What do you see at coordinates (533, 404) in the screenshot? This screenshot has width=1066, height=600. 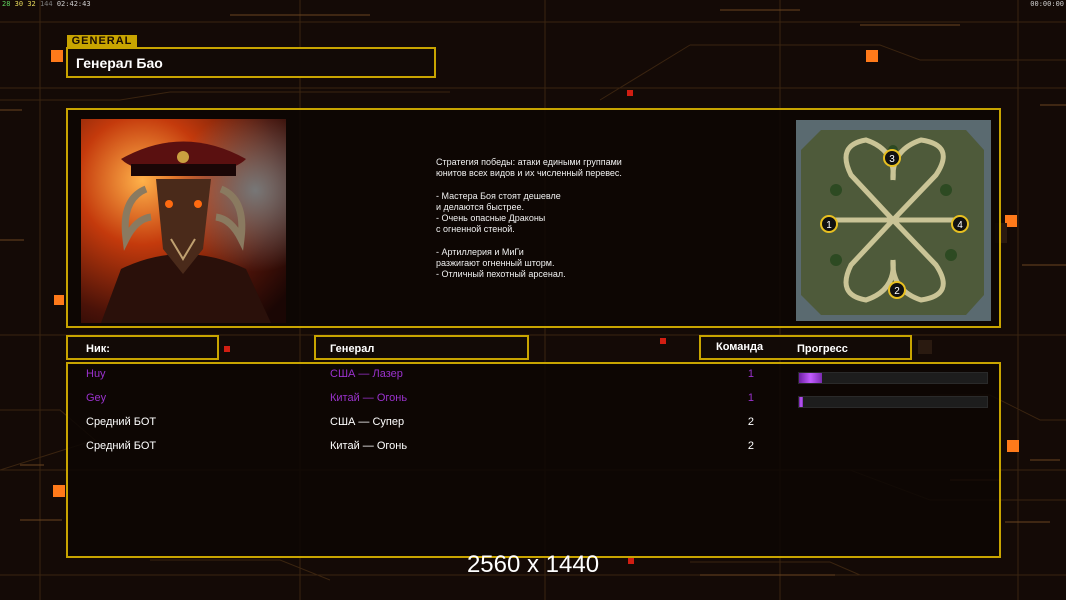 I see `player-row: Gey Китай — Огонь 1` at bounding box center [533, 404].